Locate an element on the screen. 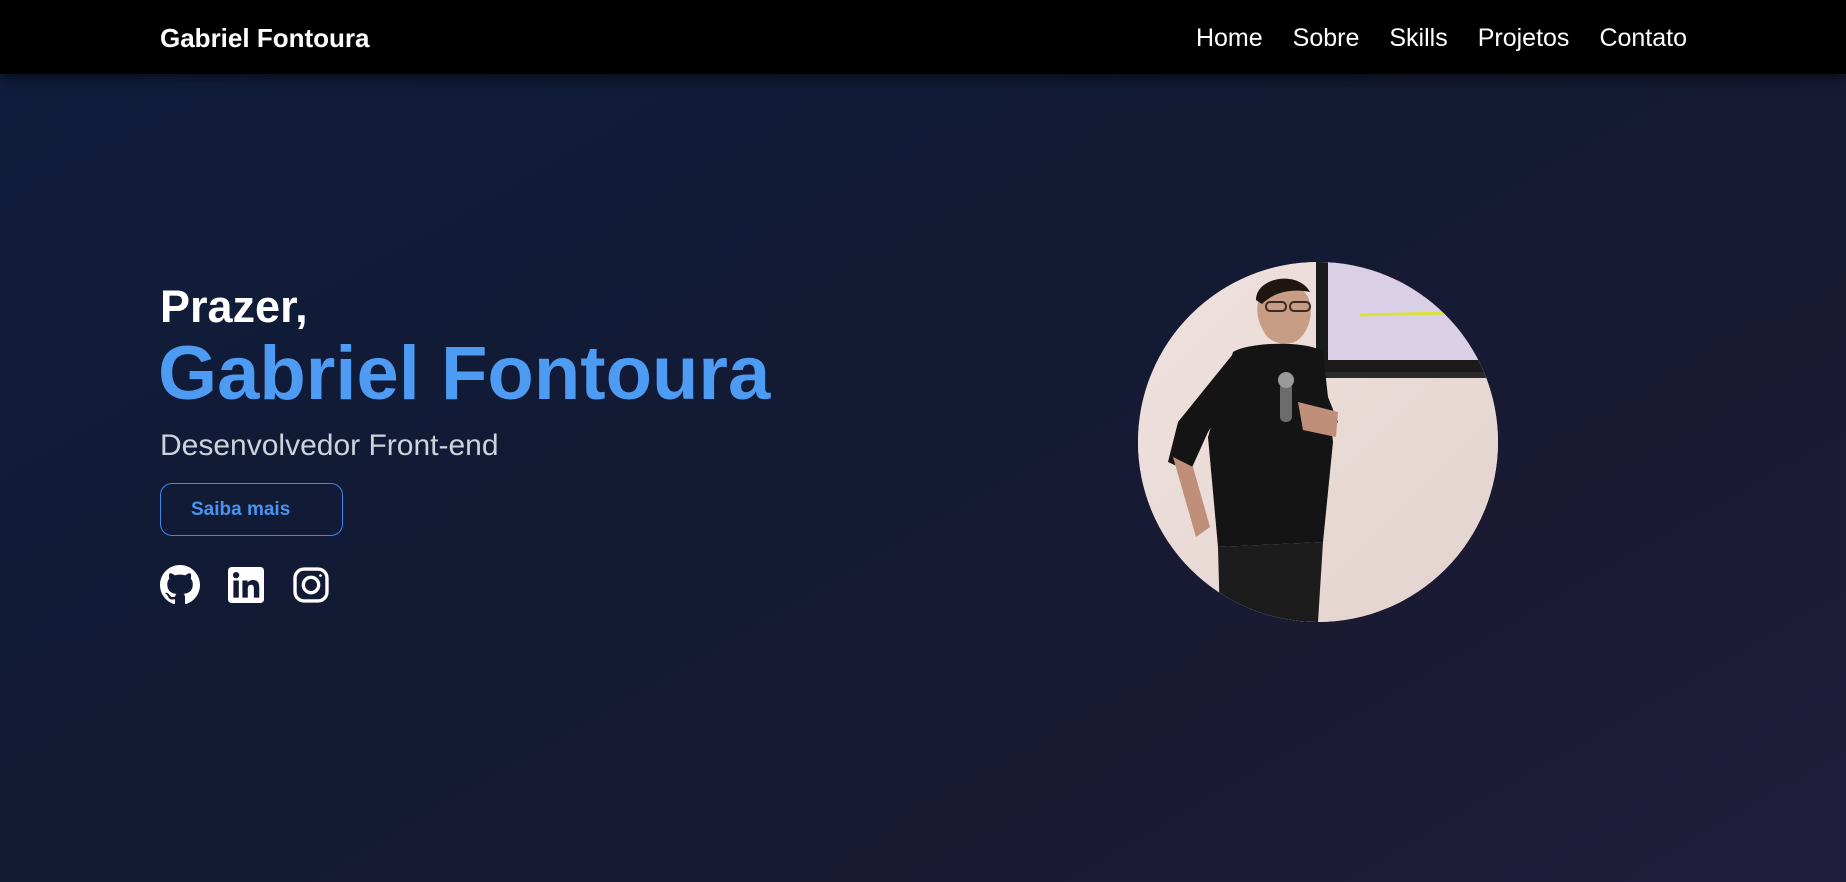 The height and width of the screenshot is (882, 1846). saiba-mais-button: Saiba mais is located at coordinates (251, 509).